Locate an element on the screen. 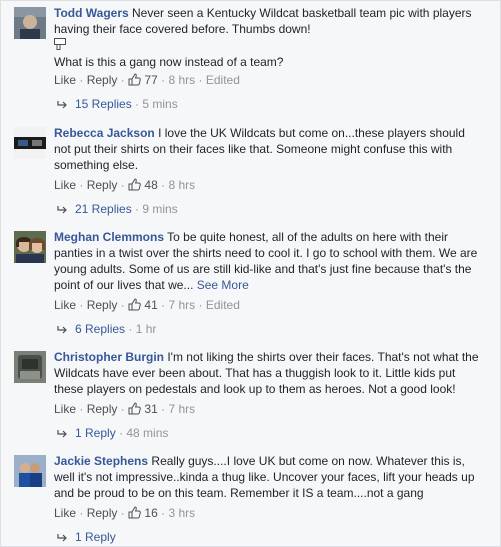 The image size is (501, 547). like-count: 48 is located at coordinates (150, 185).